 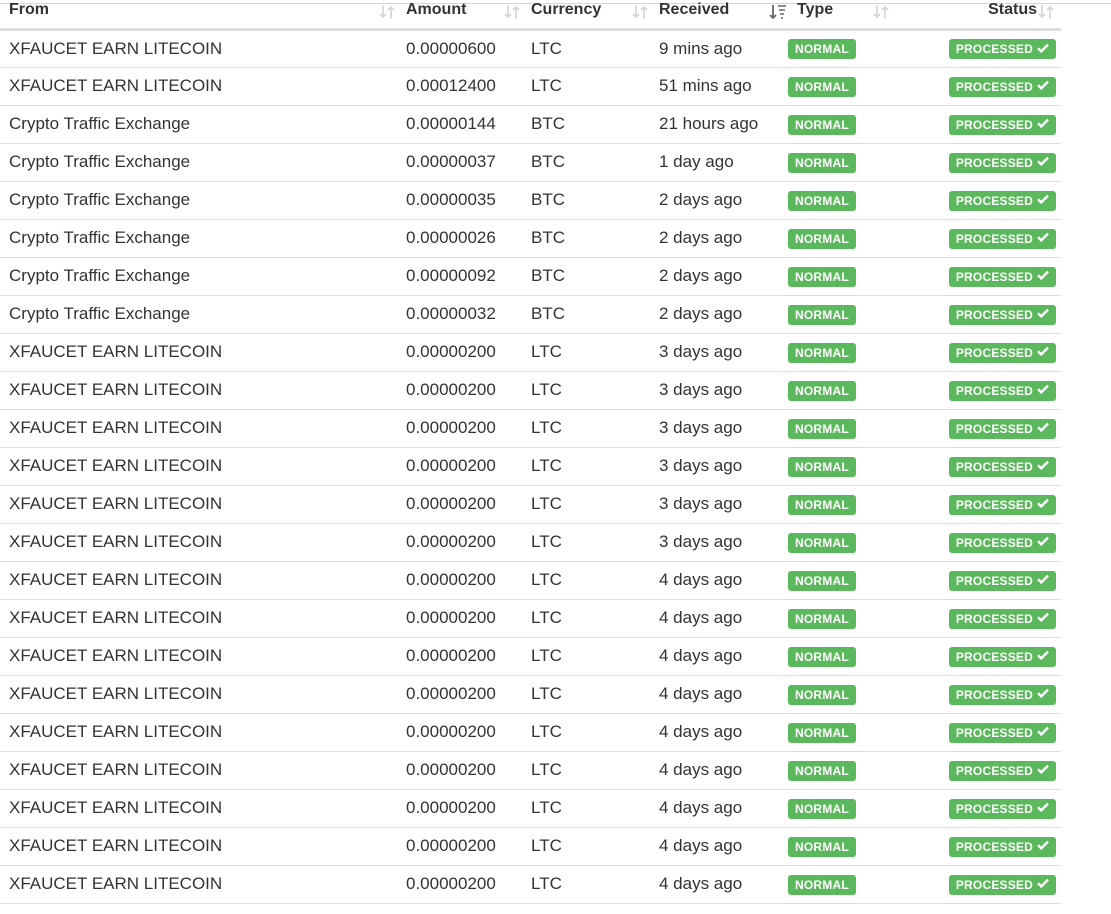 What do you see at coordinates (719, 770) in the screenshot?
I see `cell-received: 4 days ago` at bounding box center [719, 770].